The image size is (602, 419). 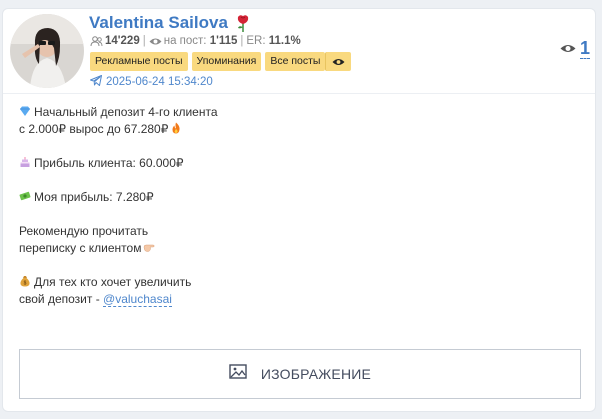 I want to click on mentions-button: Упоминания, so click(x=226, y=61).